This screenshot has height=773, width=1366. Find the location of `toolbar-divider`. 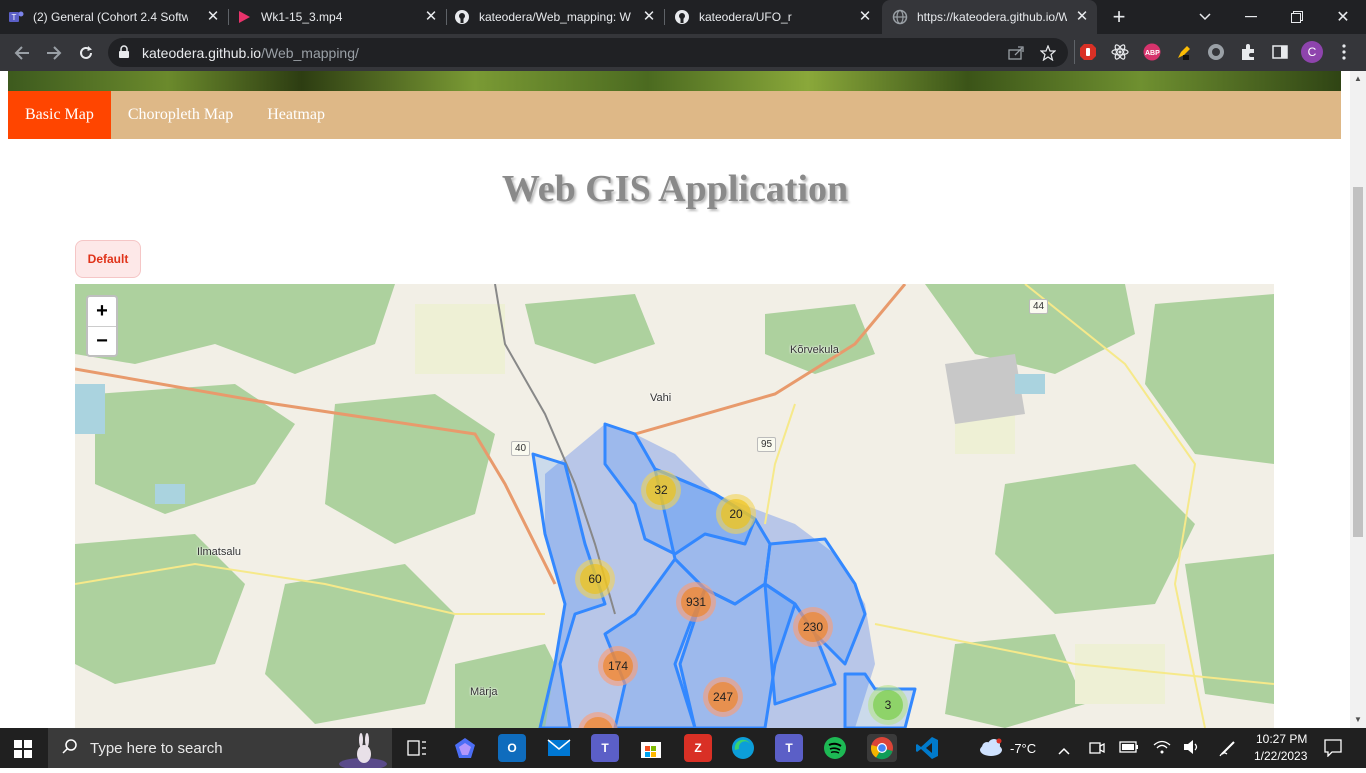

toolbar-divider is located at coordinates (1074, 52).